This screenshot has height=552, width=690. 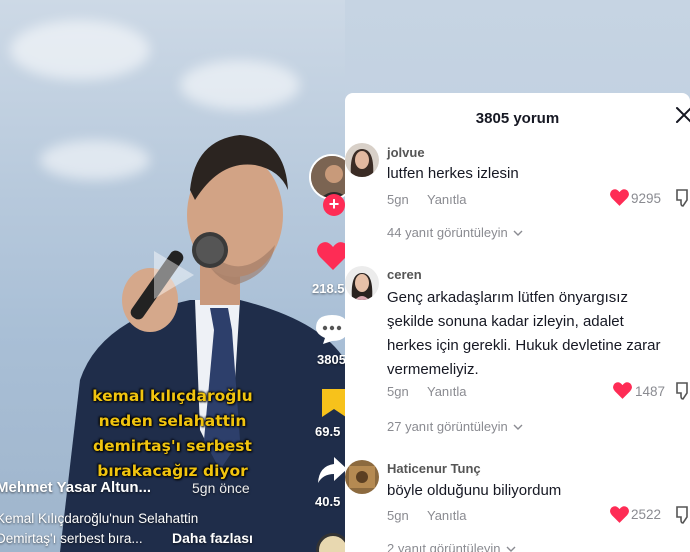 What do you see at coordinates (332, 403) in the screenshot?
I see `bookmark-icon` at bounding box center [332, 403].